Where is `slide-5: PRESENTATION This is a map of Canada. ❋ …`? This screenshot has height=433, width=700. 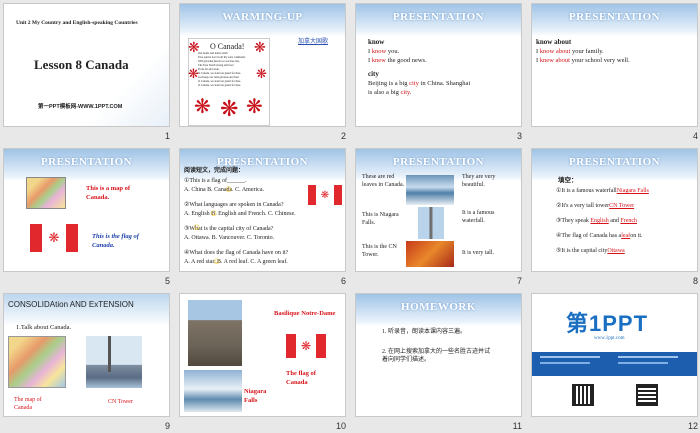
slide-5: PRESENTATION This is a map of Canada. ❋ … is located at coordinates (86, 210).